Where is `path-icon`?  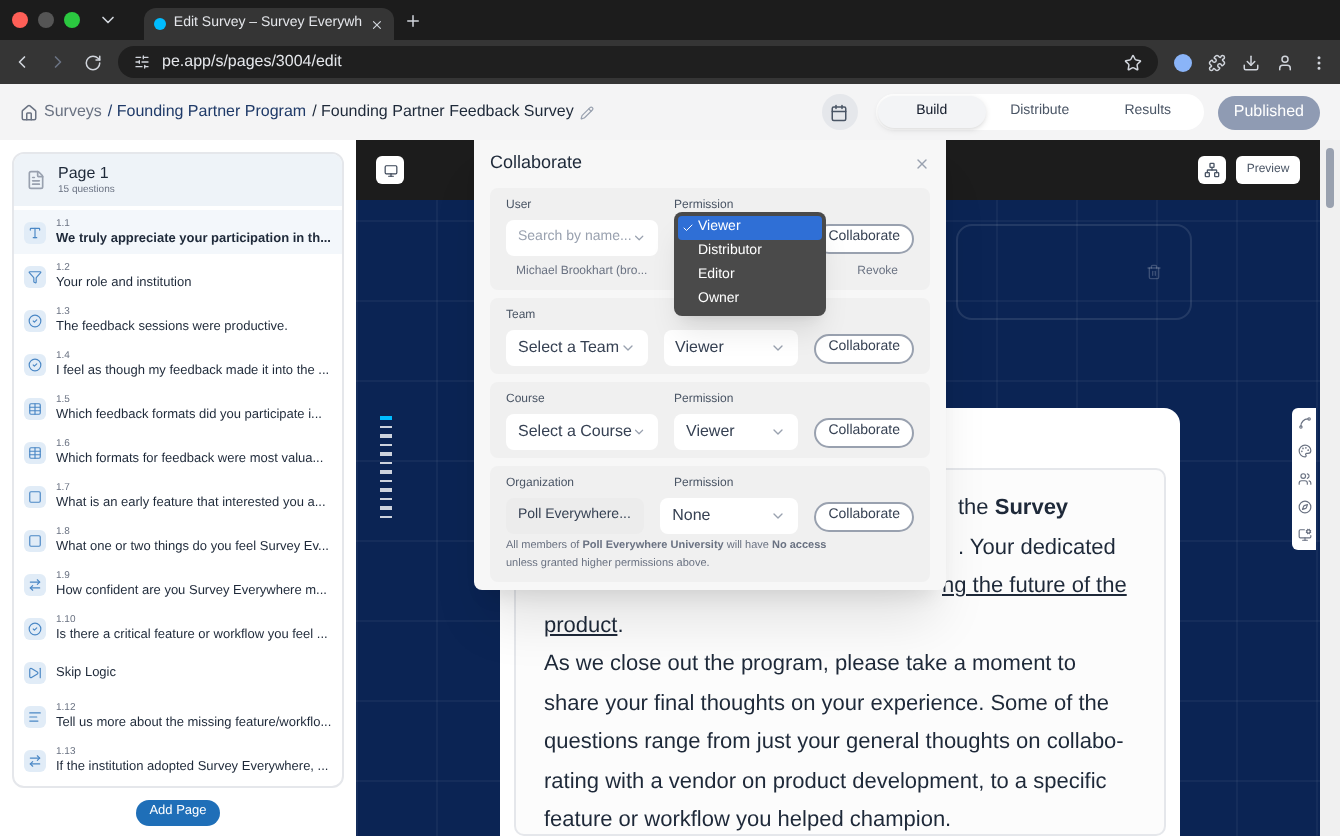 path-icon is located at coordinates (1304, 423).